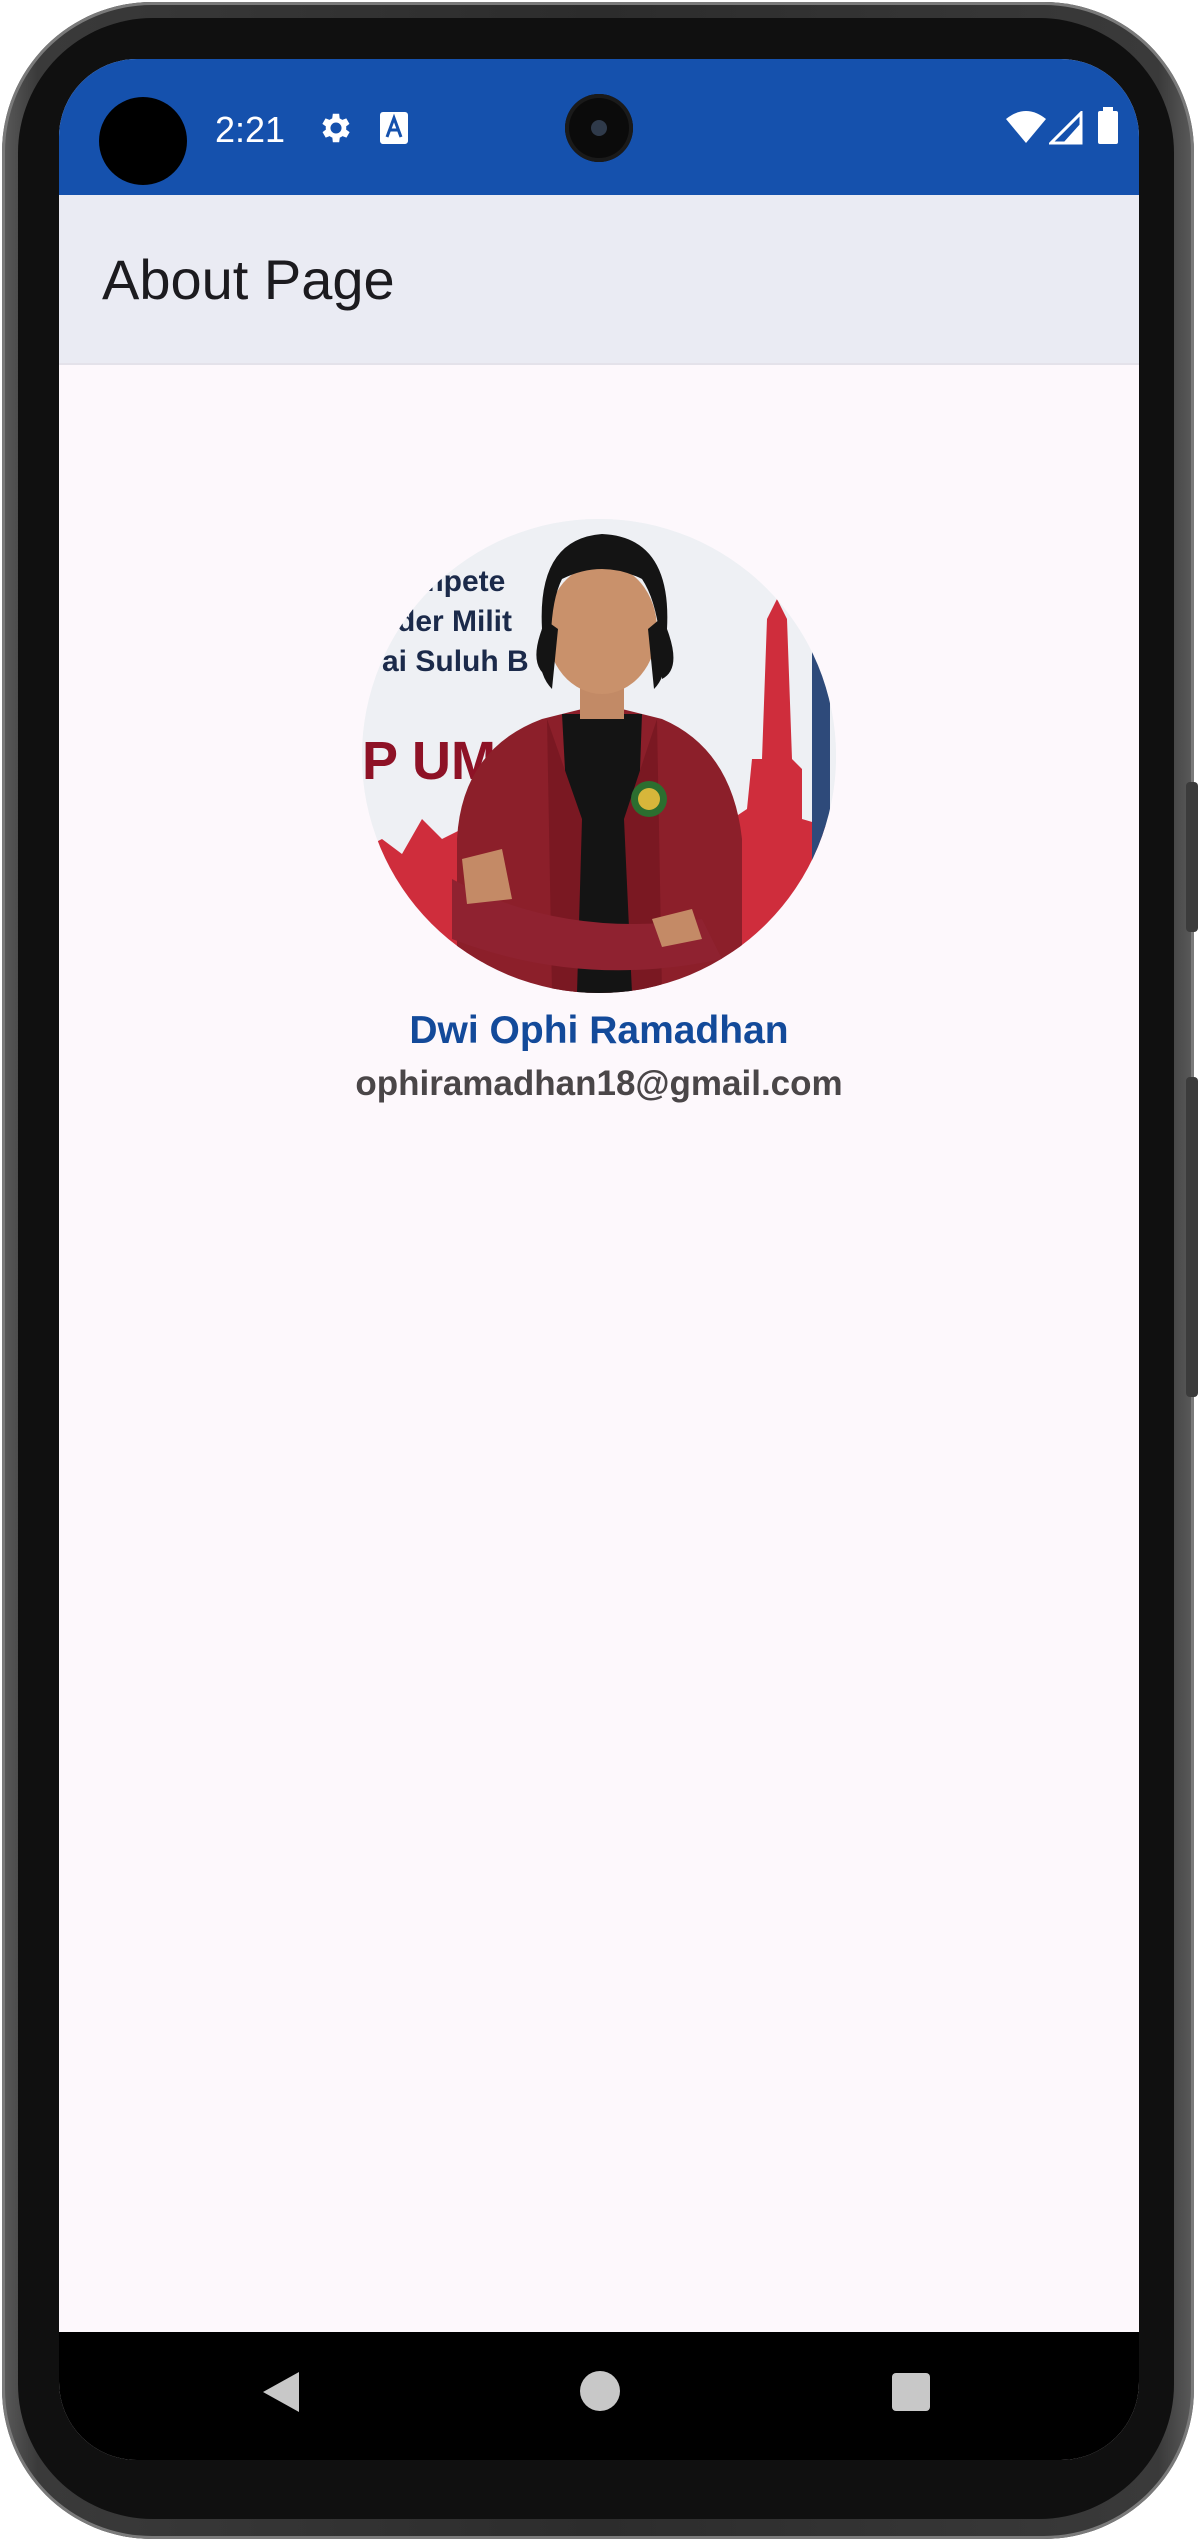  What do you see at coordinates (1026, 130) in the screenshot?
I see `wifi-icon` at bounding box center [1026, 130].